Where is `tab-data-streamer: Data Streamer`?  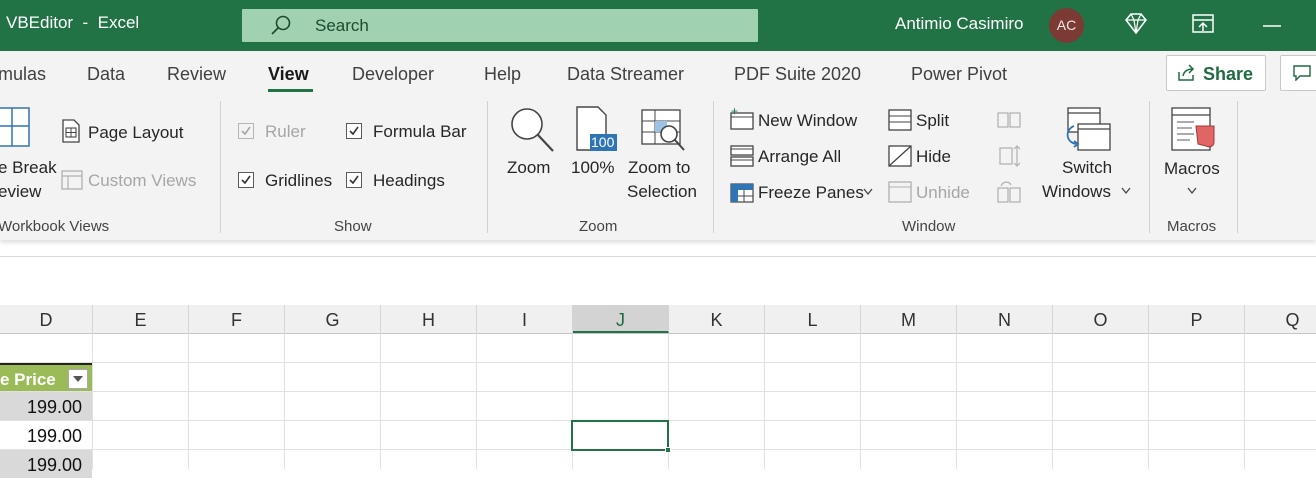 tab-data-streamer: Data Streamer is located at coordinates (625, 74).